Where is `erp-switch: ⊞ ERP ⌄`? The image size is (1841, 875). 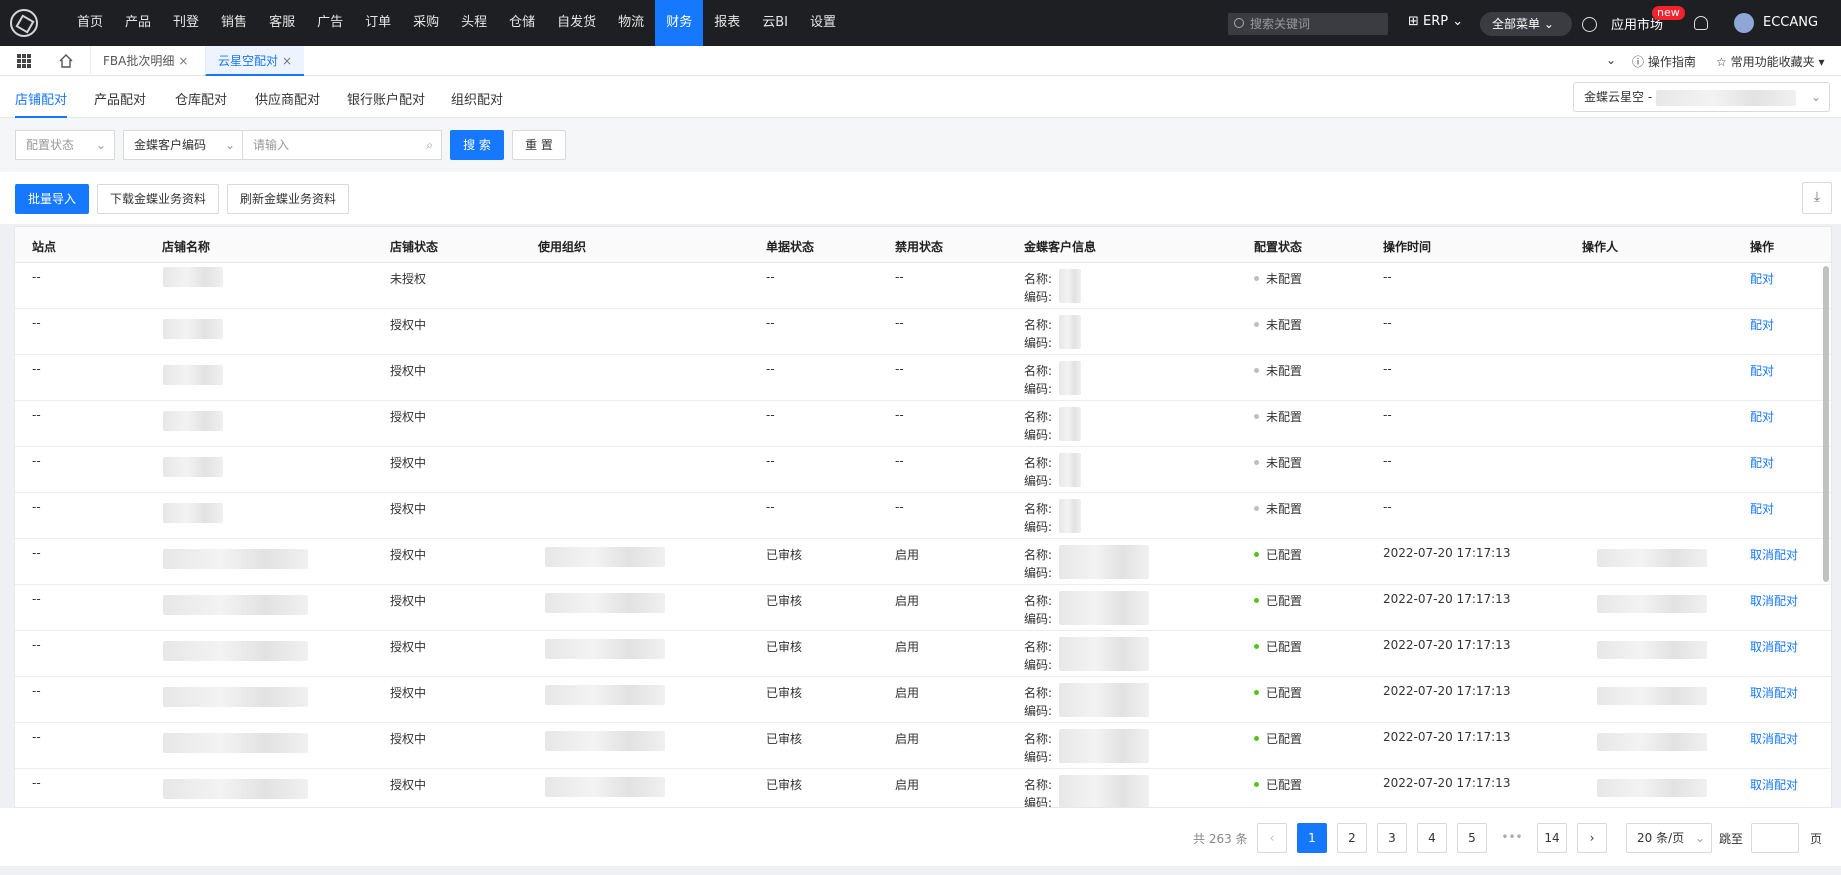
erp-switch: ⊞ ERP ⌄ is located at coordinates (1435, 21).